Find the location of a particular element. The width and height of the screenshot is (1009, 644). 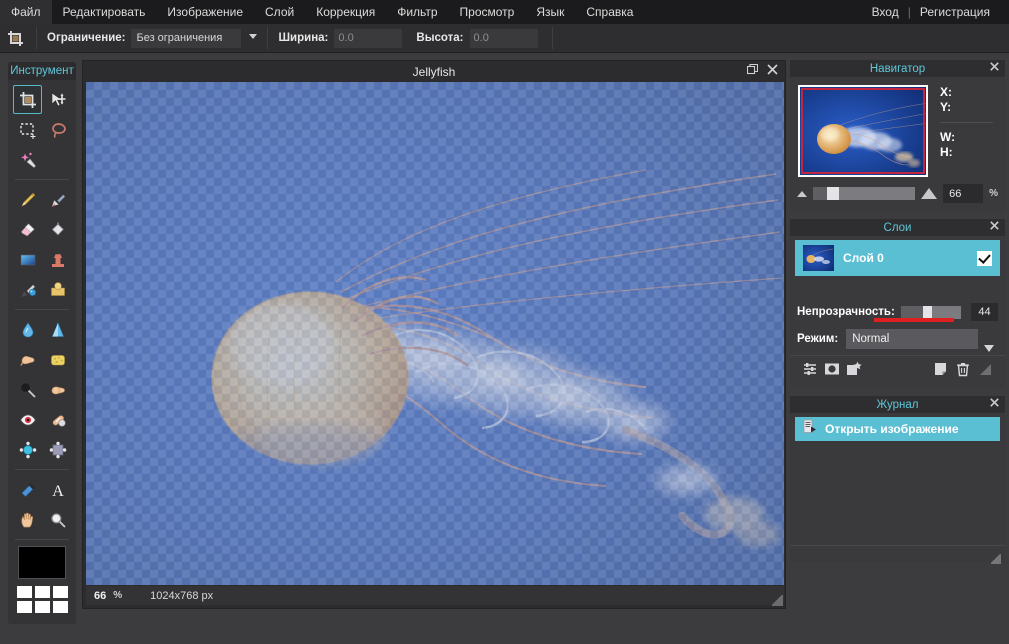

login-link: Вход is located at coordinates (885, 12).